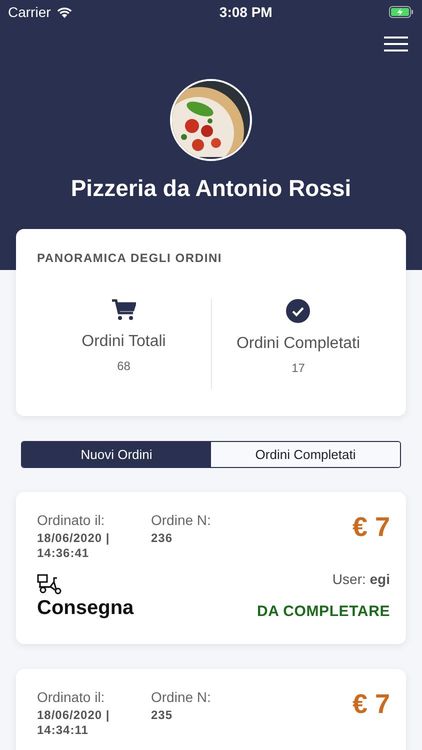  I want to click on battery-icon, so click(401, 12).